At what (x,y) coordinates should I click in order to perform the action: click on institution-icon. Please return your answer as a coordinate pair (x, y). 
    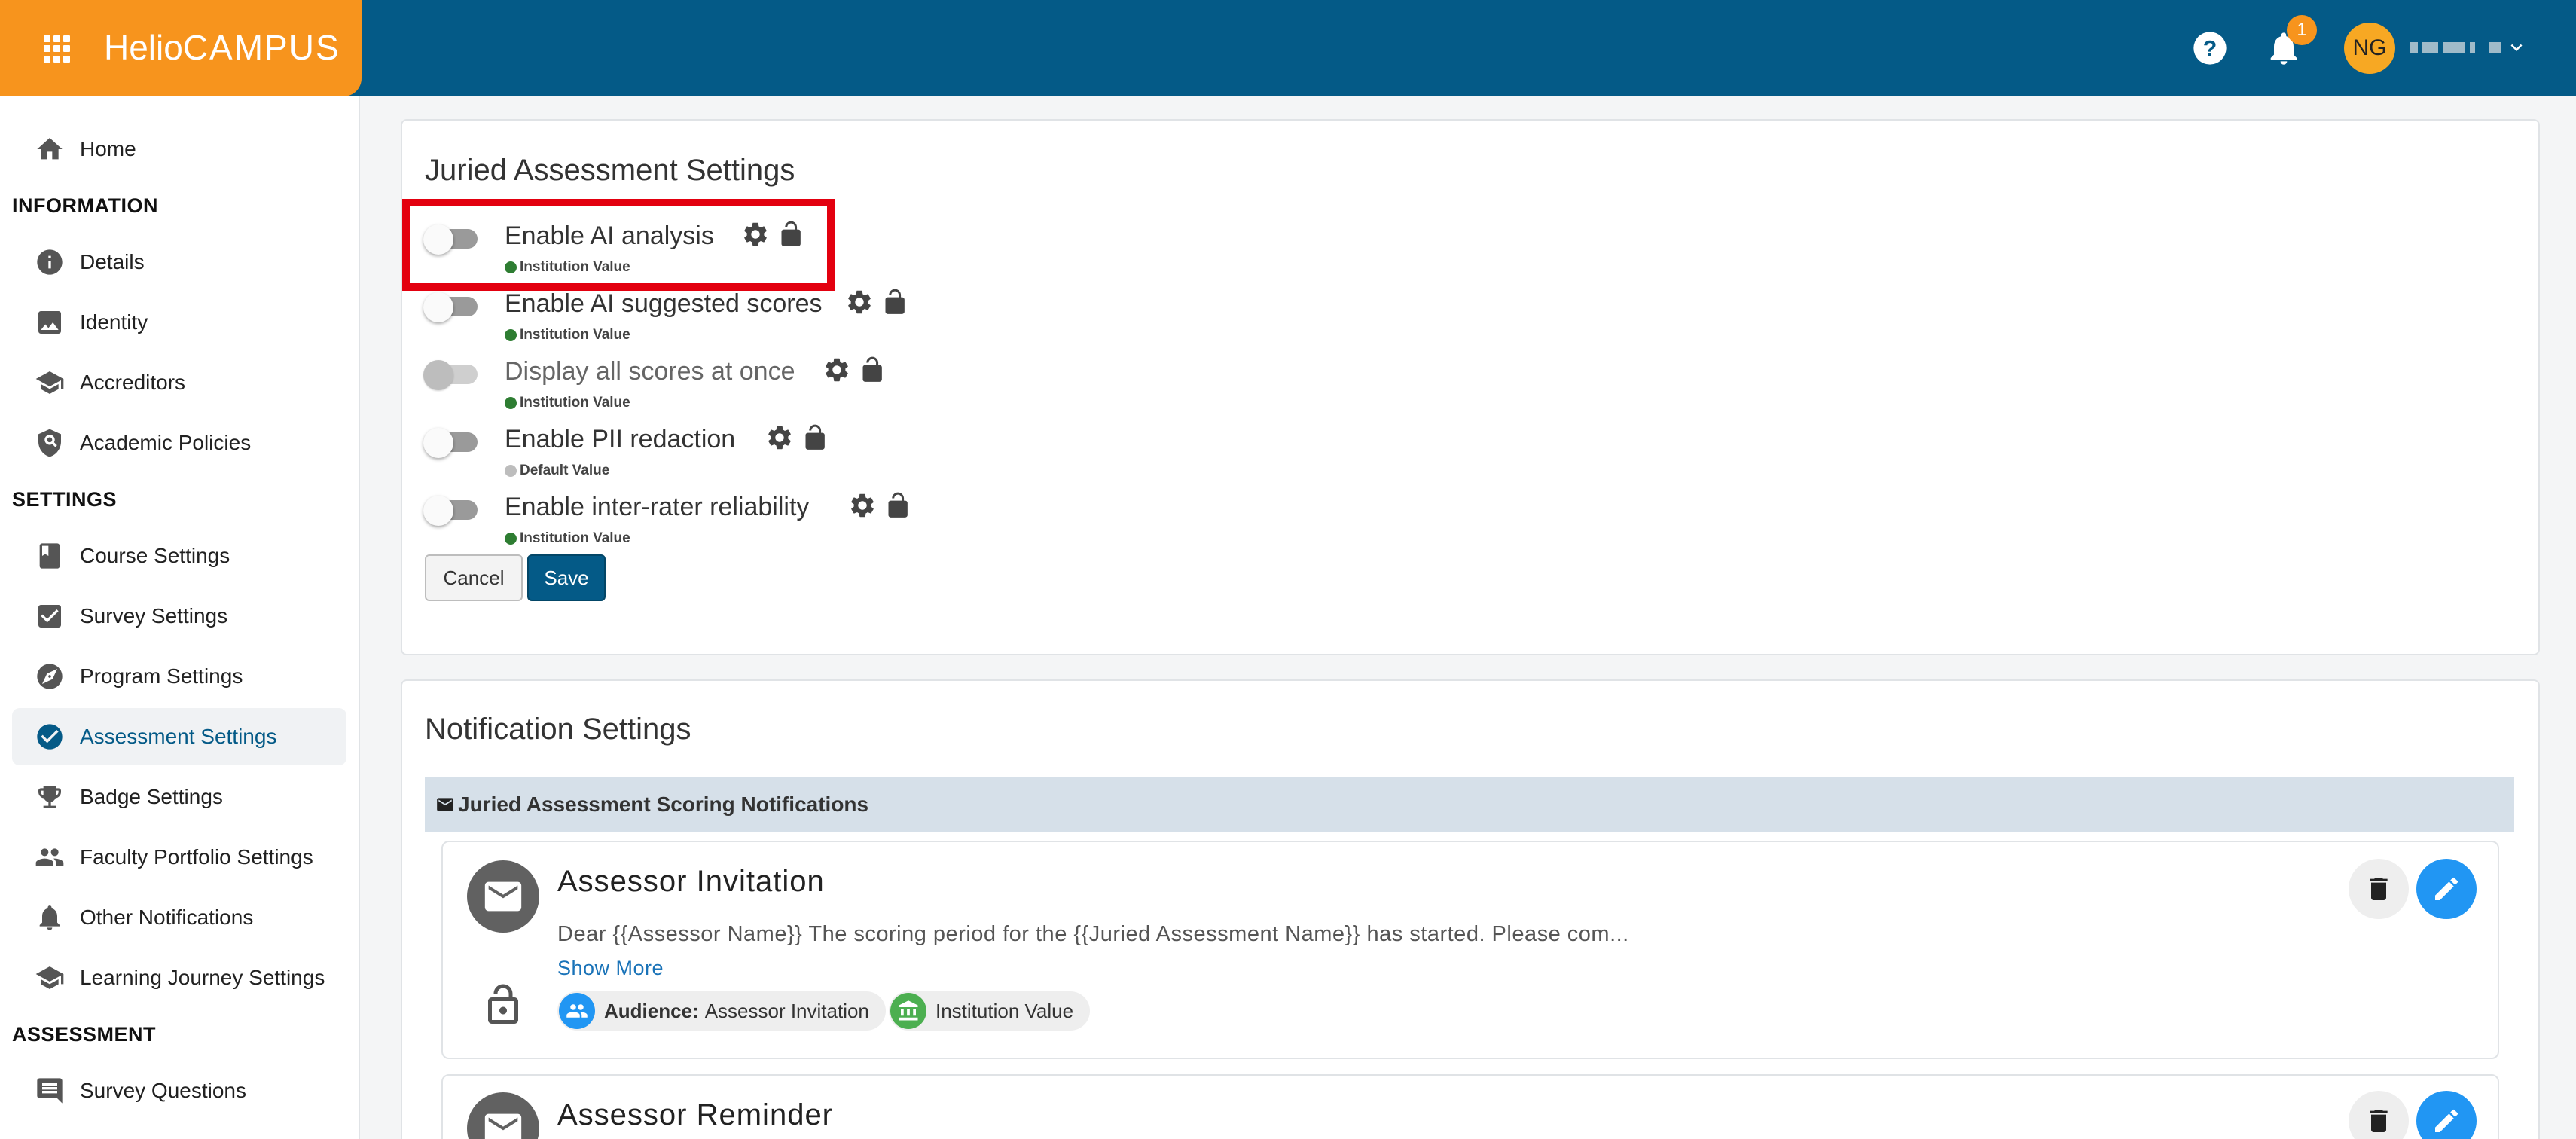
    Looking at the image, I should click on (908, 1011).